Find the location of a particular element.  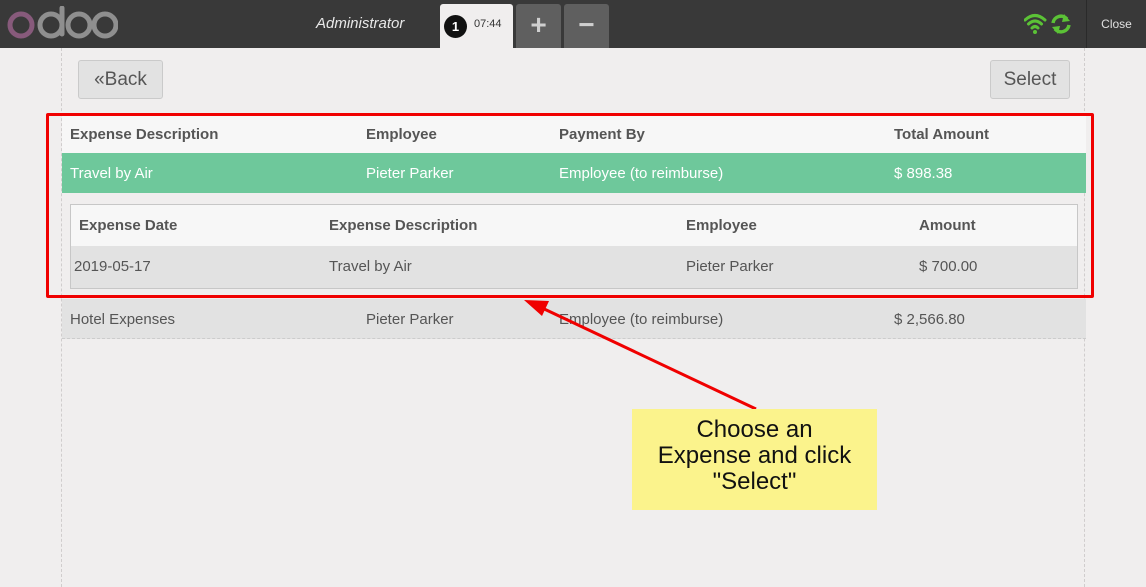

select-button: Select is located at coordinates (1030, 79).